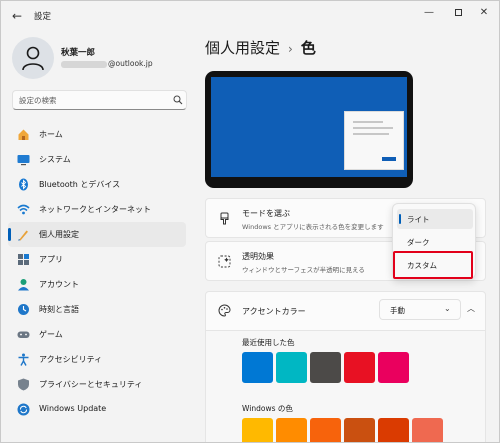 The image size is (500, 443). What do you see at coordinates (471, 309) in the screenshot?
I see `chevron-up-icon: ︿` at bounding box center [471, 309].